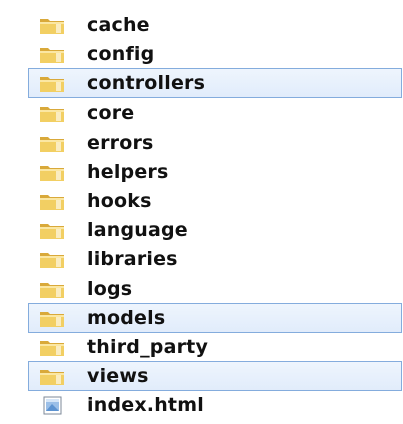  Describe the element at coordinates (215, 201) in the screenshot. I see `folder-item-hooks: hooks` at that location.